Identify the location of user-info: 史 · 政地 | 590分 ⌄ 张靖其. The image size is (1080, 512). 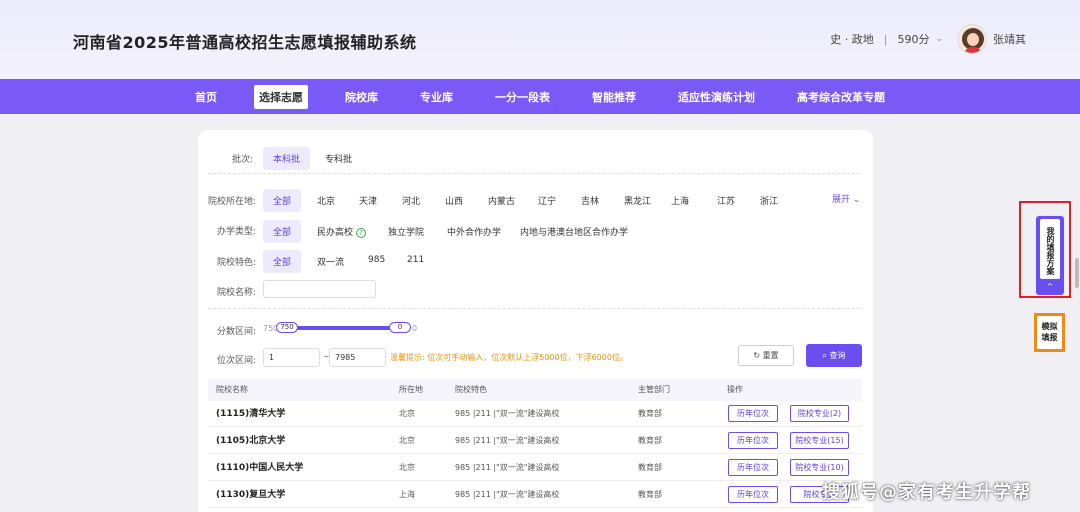
(928, 39).